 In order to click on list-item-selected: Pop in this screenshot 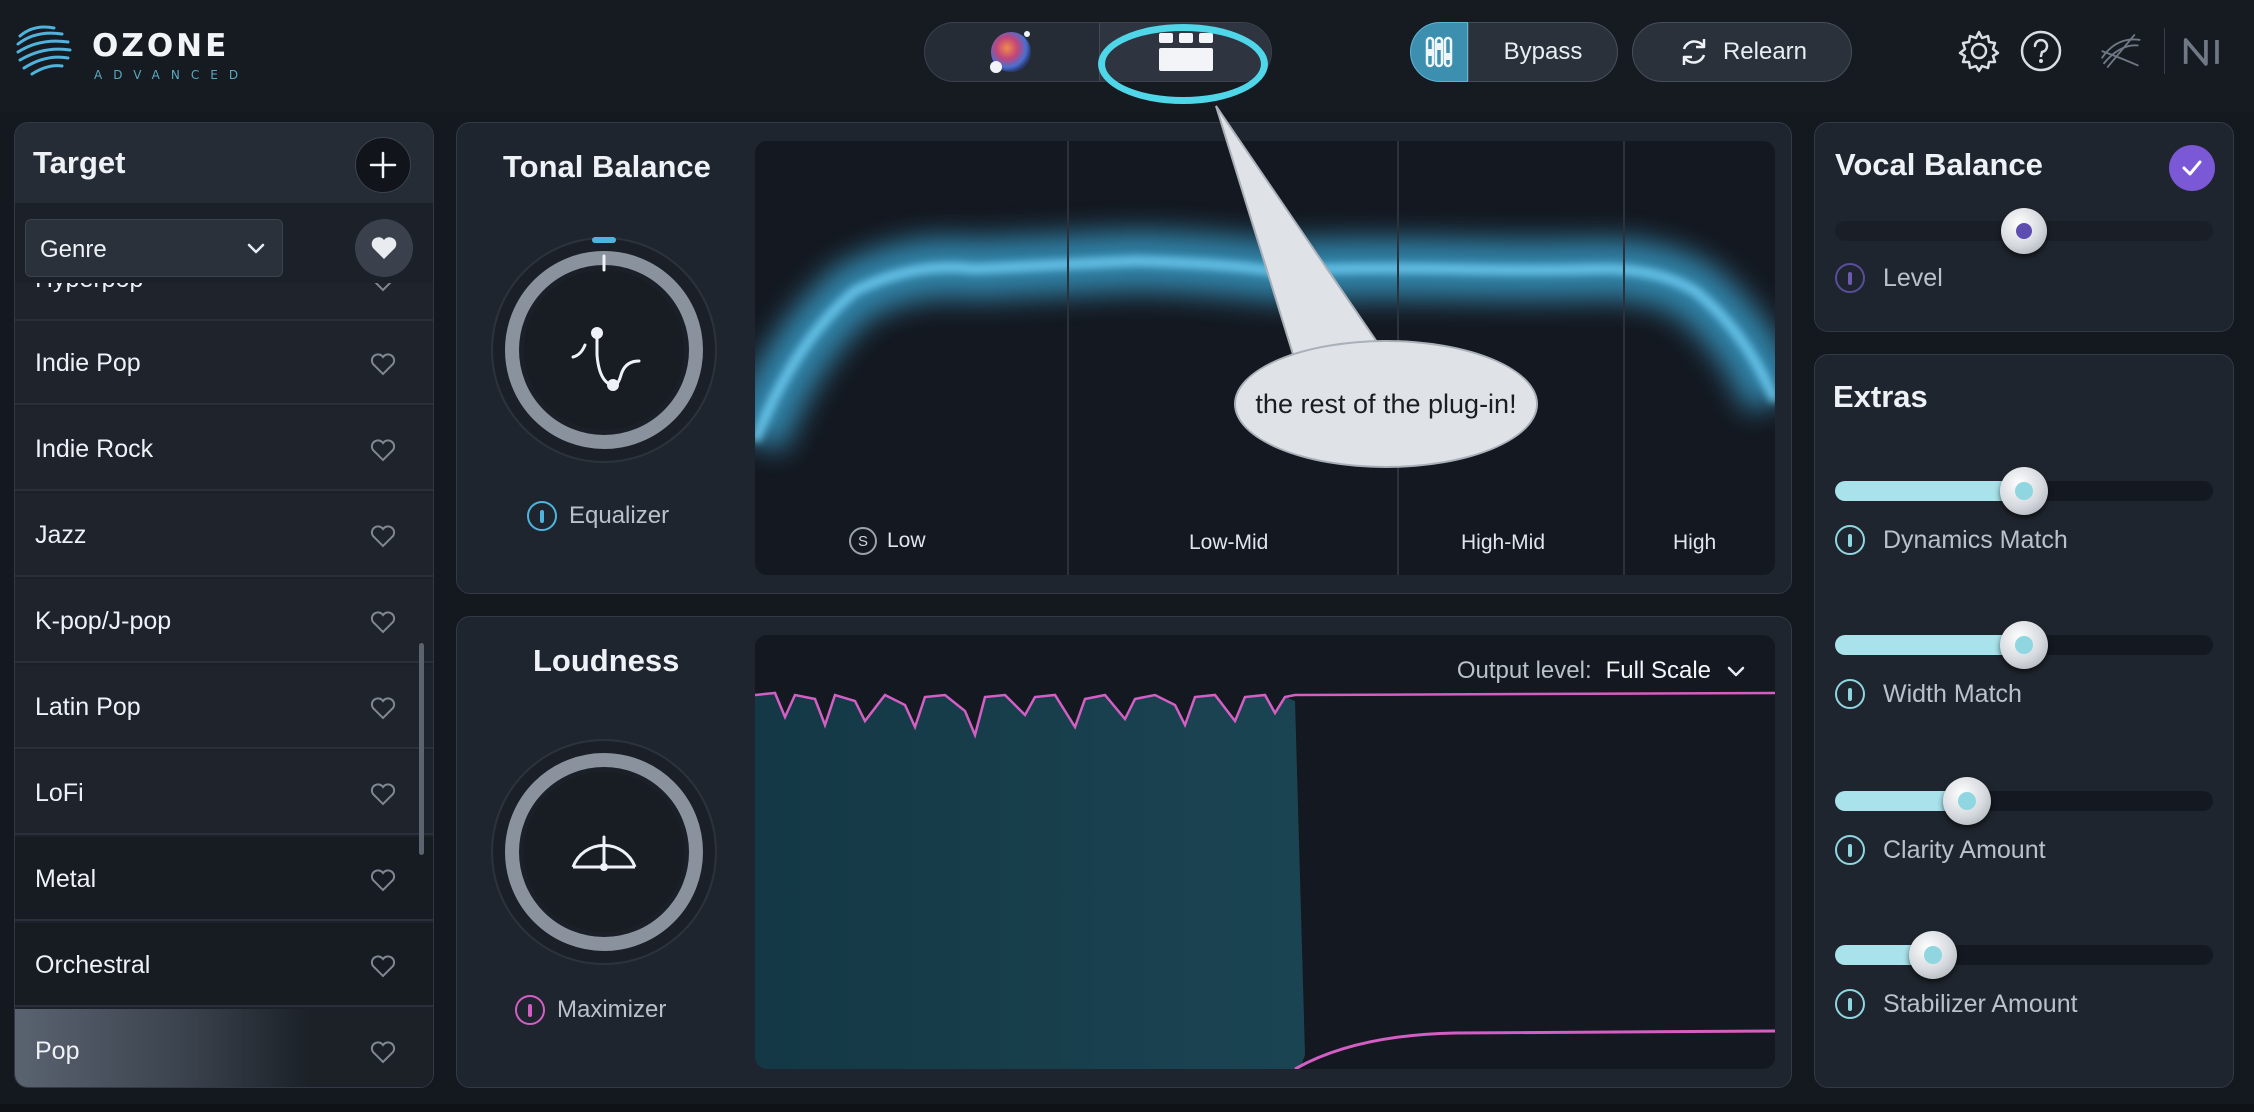, I will do `click(224, 1048)`.